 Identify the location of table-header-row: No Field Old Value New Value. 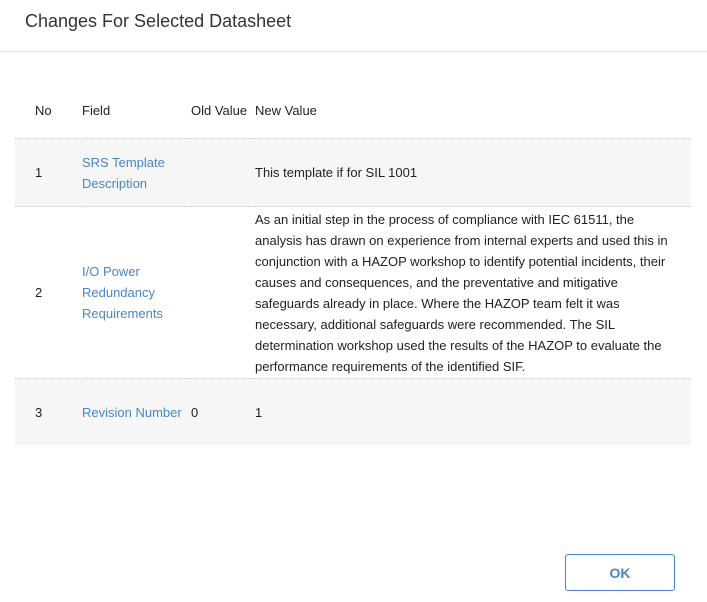
(353, 111).